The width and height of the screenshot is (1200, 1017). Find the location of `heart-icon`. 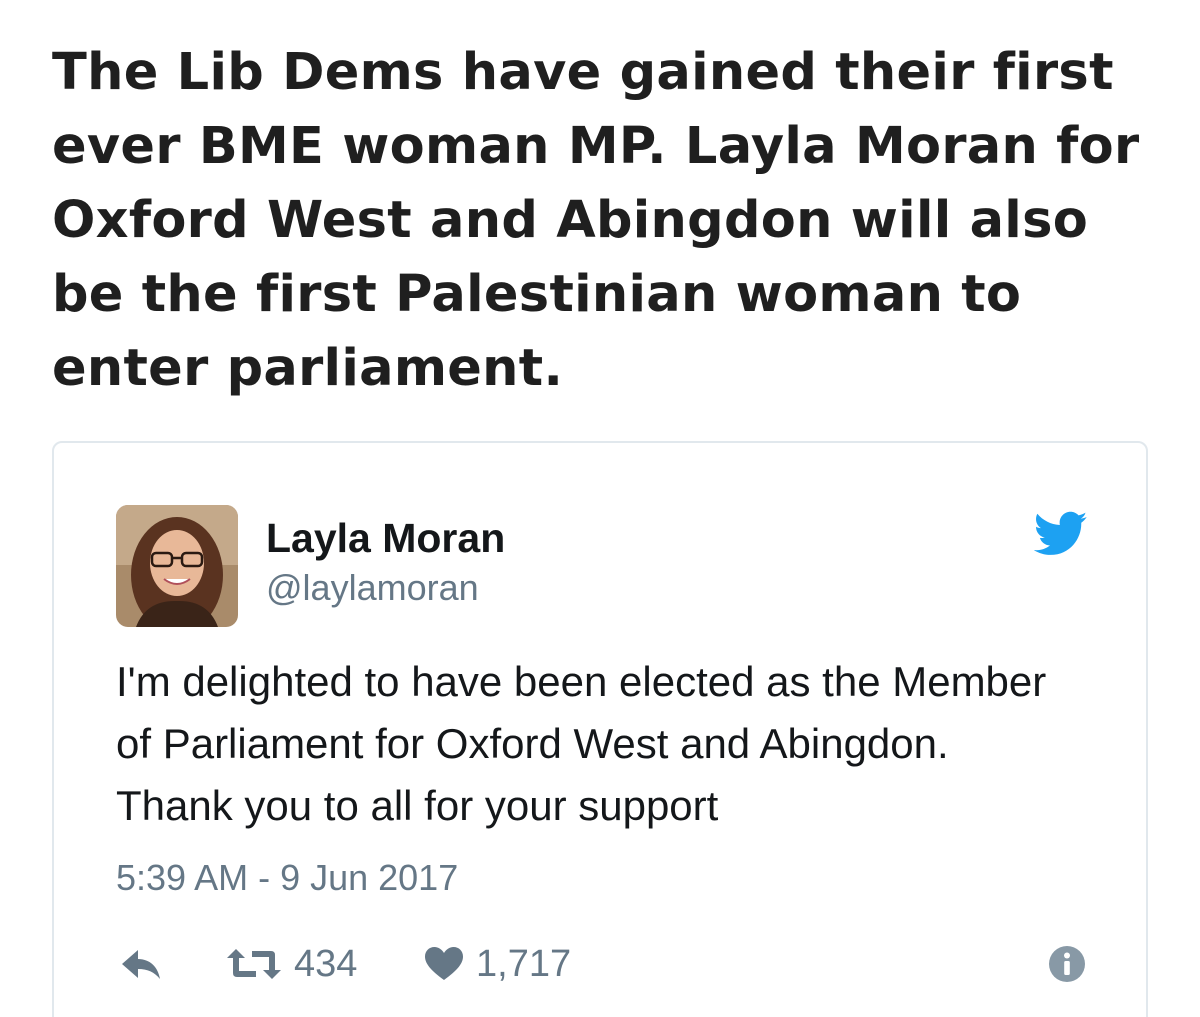

heart-icon is located at coordinates (444, 964).